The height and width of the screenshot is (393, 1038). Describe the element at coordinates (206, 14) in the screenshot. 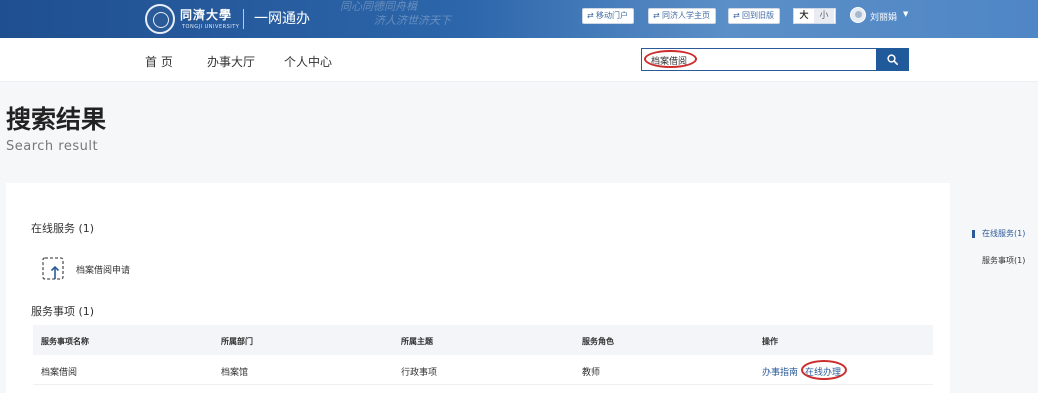

I see `university-name-logo: 同濟大學` at that location.